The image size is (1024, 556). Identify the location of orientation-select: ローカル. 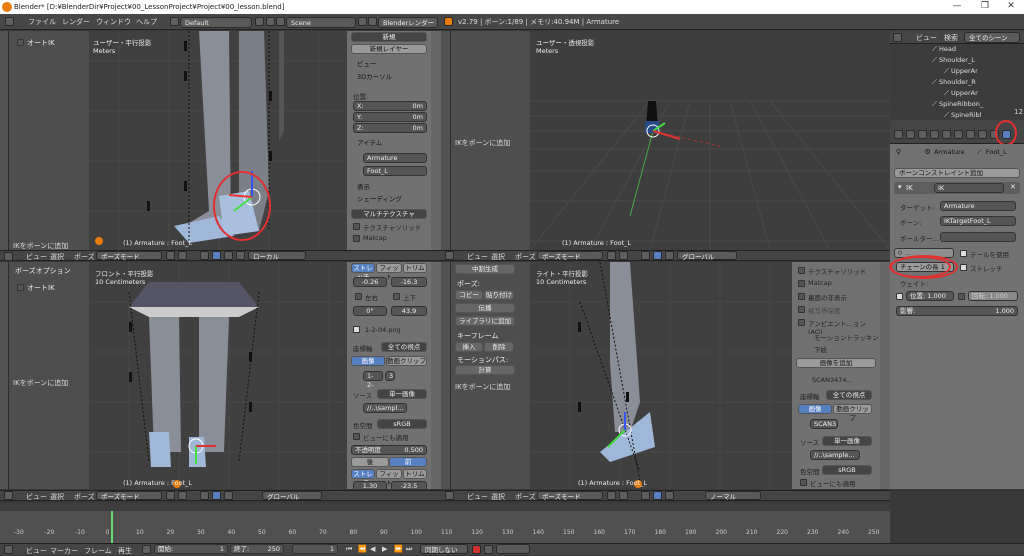
(277, 256).